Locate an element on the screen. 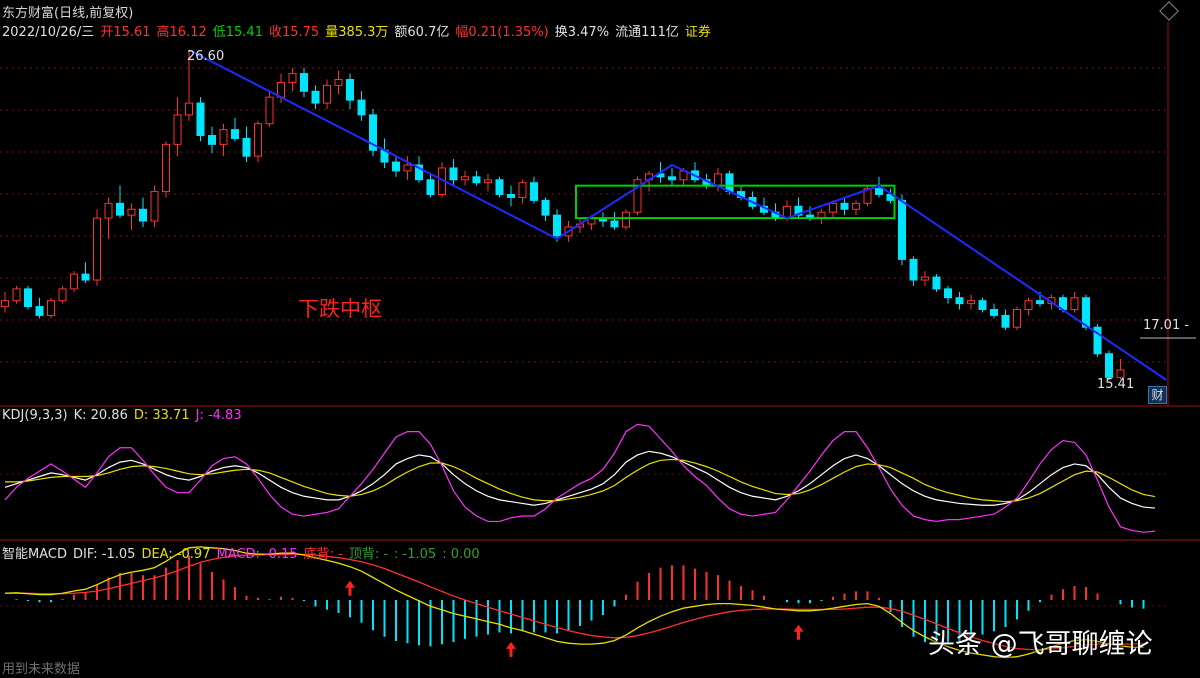  quote-turnover: 换3.47% is located at coordinates (582, 32).